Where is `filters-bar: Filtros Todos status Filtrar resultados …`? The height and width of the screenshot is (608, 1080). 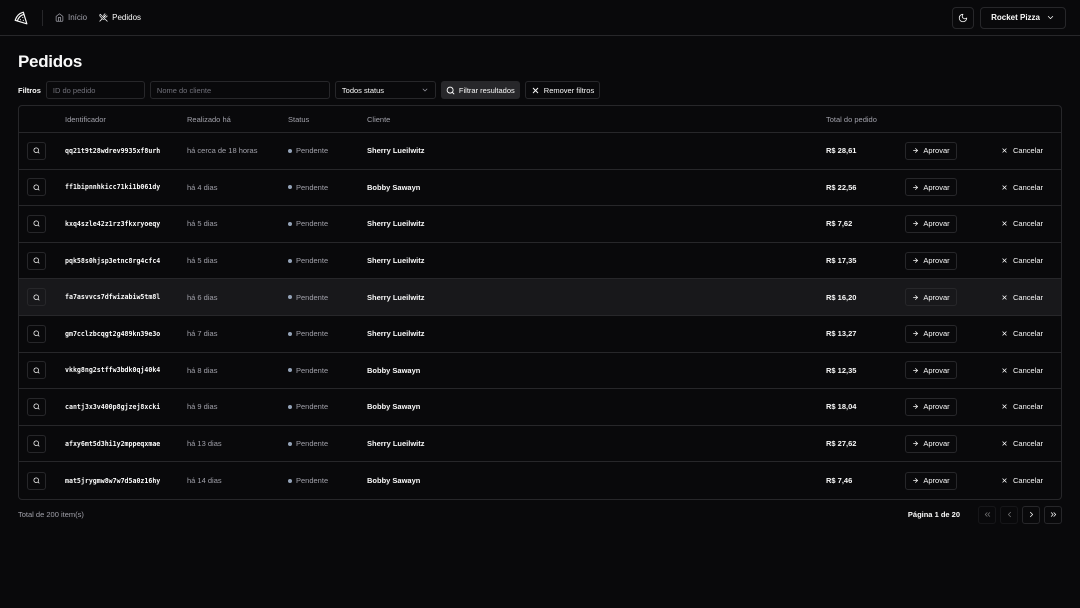 filters-bar: Filtros Todos status Filtrar resultados … is located at coordinates (540, 90).